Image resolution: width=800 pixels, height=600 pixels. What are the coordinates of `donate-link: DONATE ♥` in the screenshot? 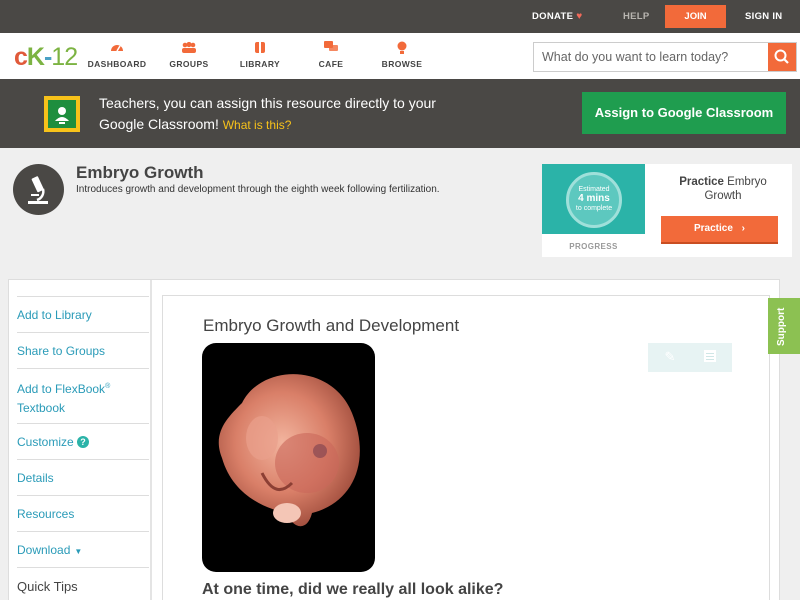 It's located at (557, 16).